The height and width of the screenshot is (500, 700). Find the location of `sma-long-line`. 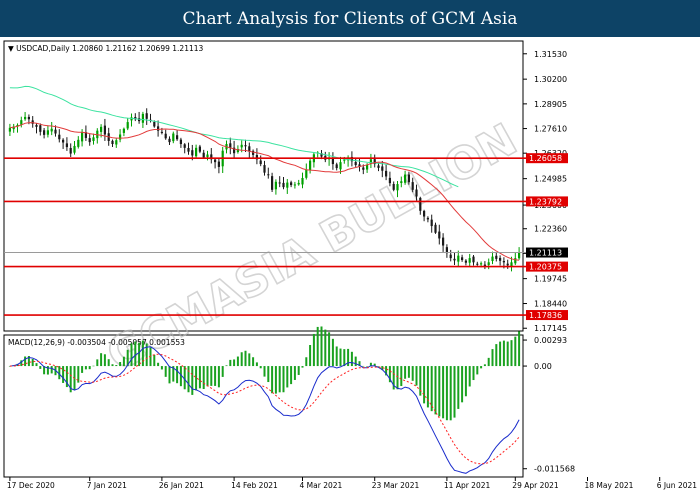

sma-long-line is located at coordinates (234, 136).